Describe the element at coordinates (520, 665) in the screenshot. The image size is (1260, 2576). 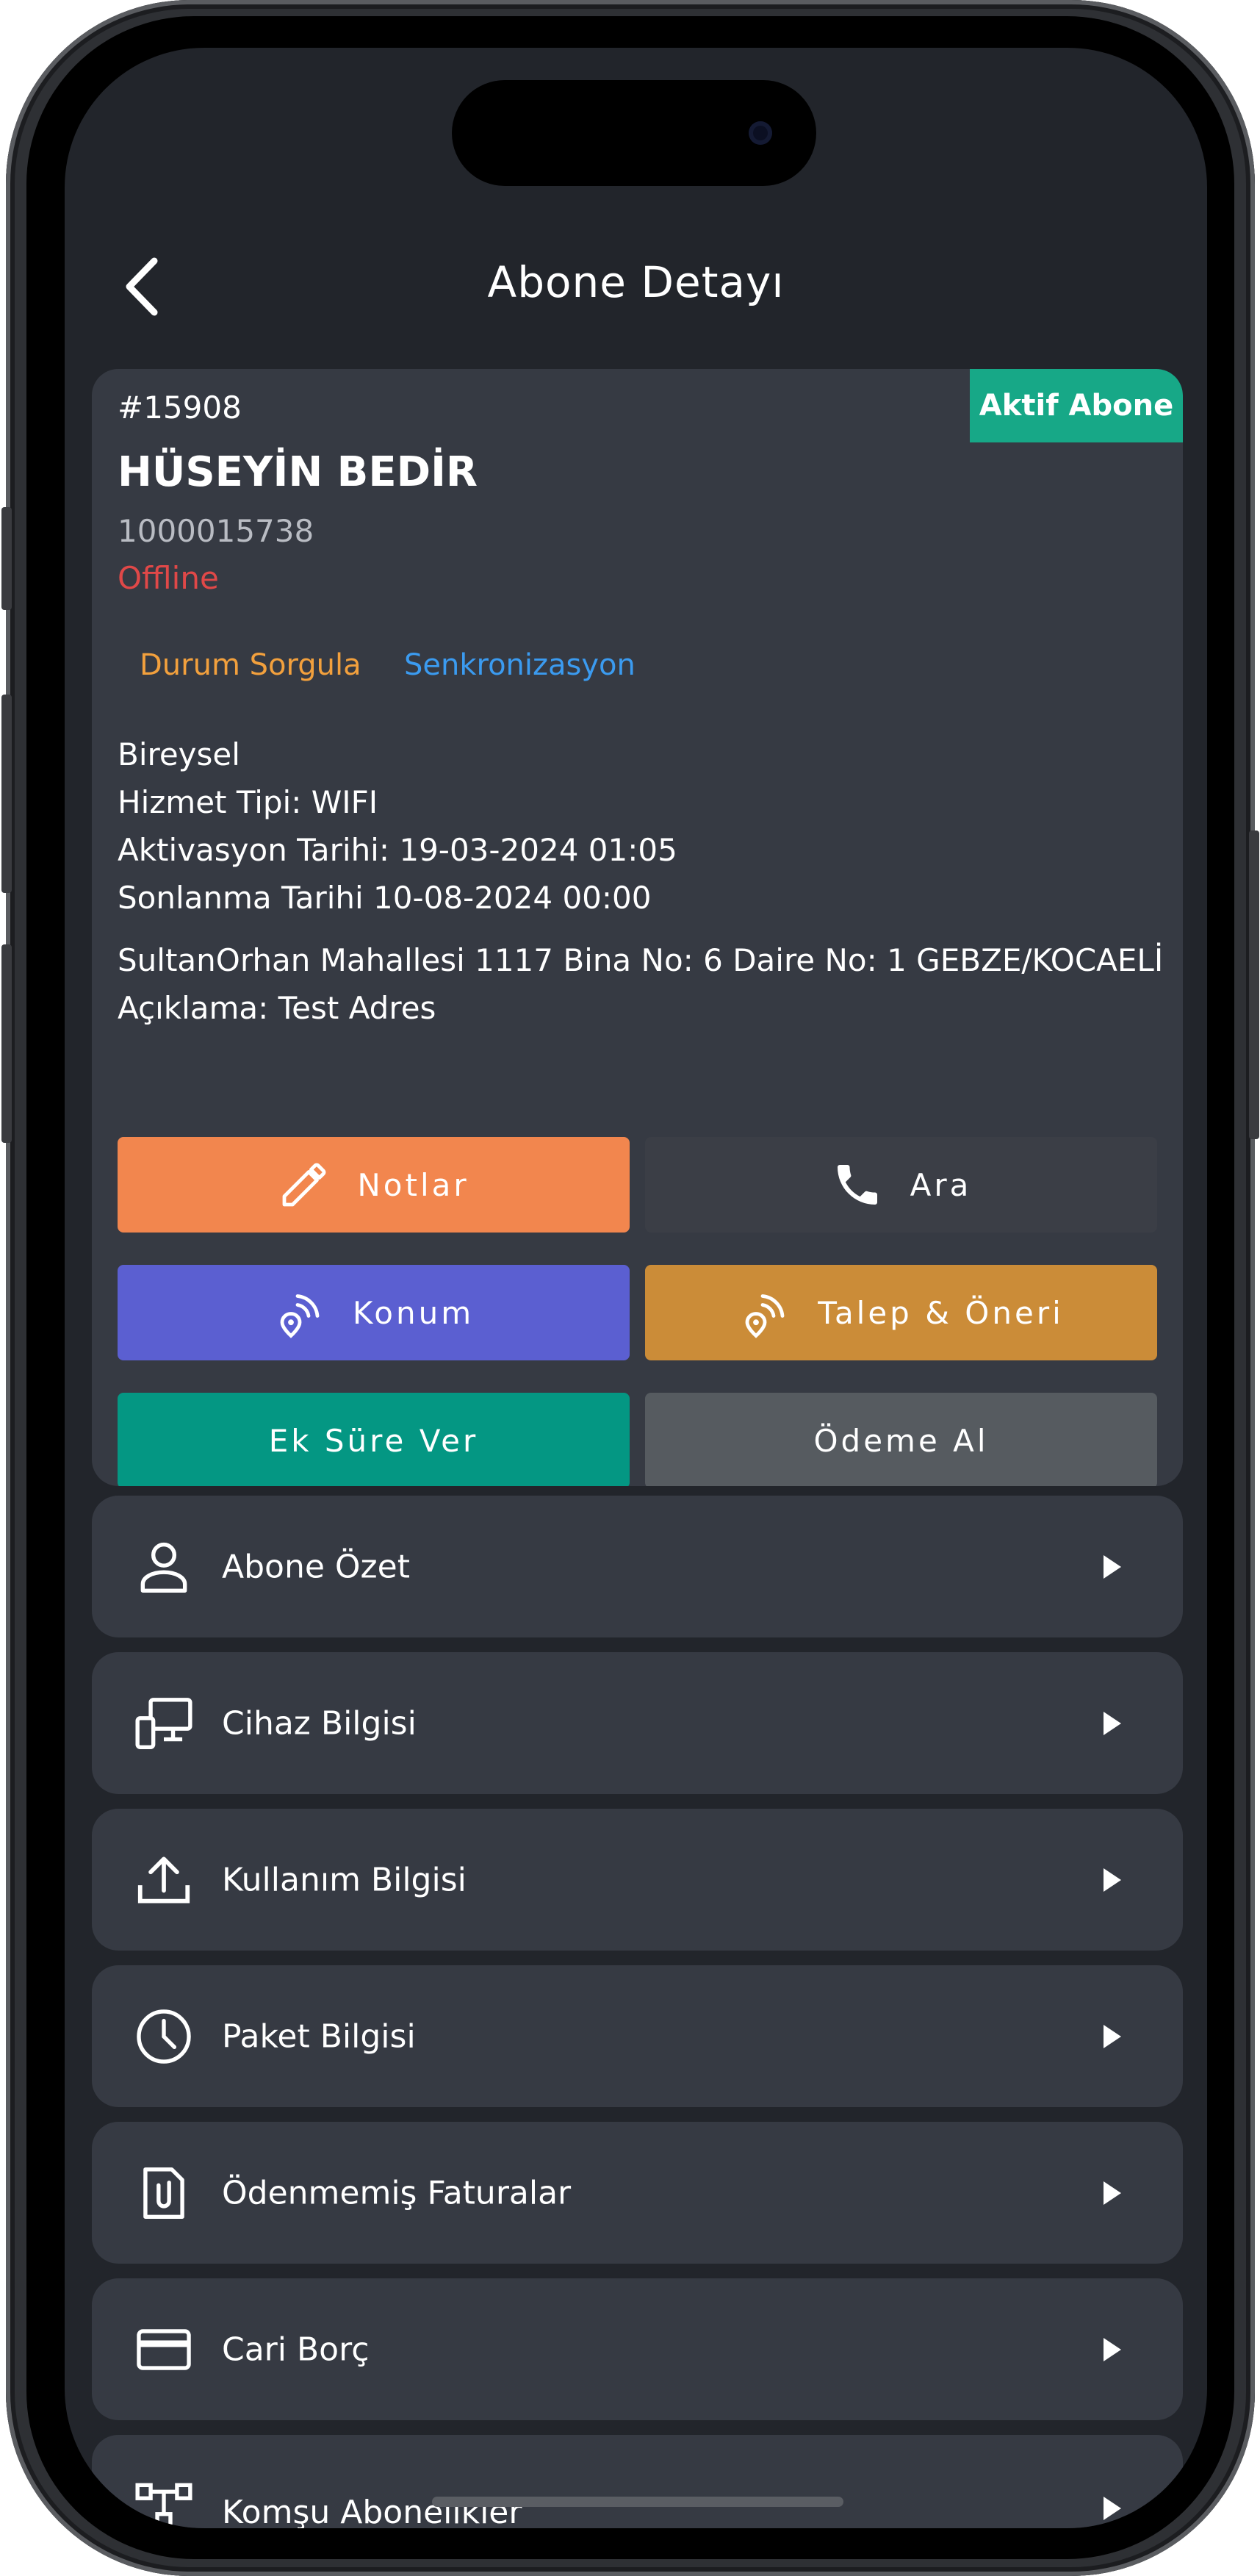
I see `sync-link: Senkronizasyon` at that location.